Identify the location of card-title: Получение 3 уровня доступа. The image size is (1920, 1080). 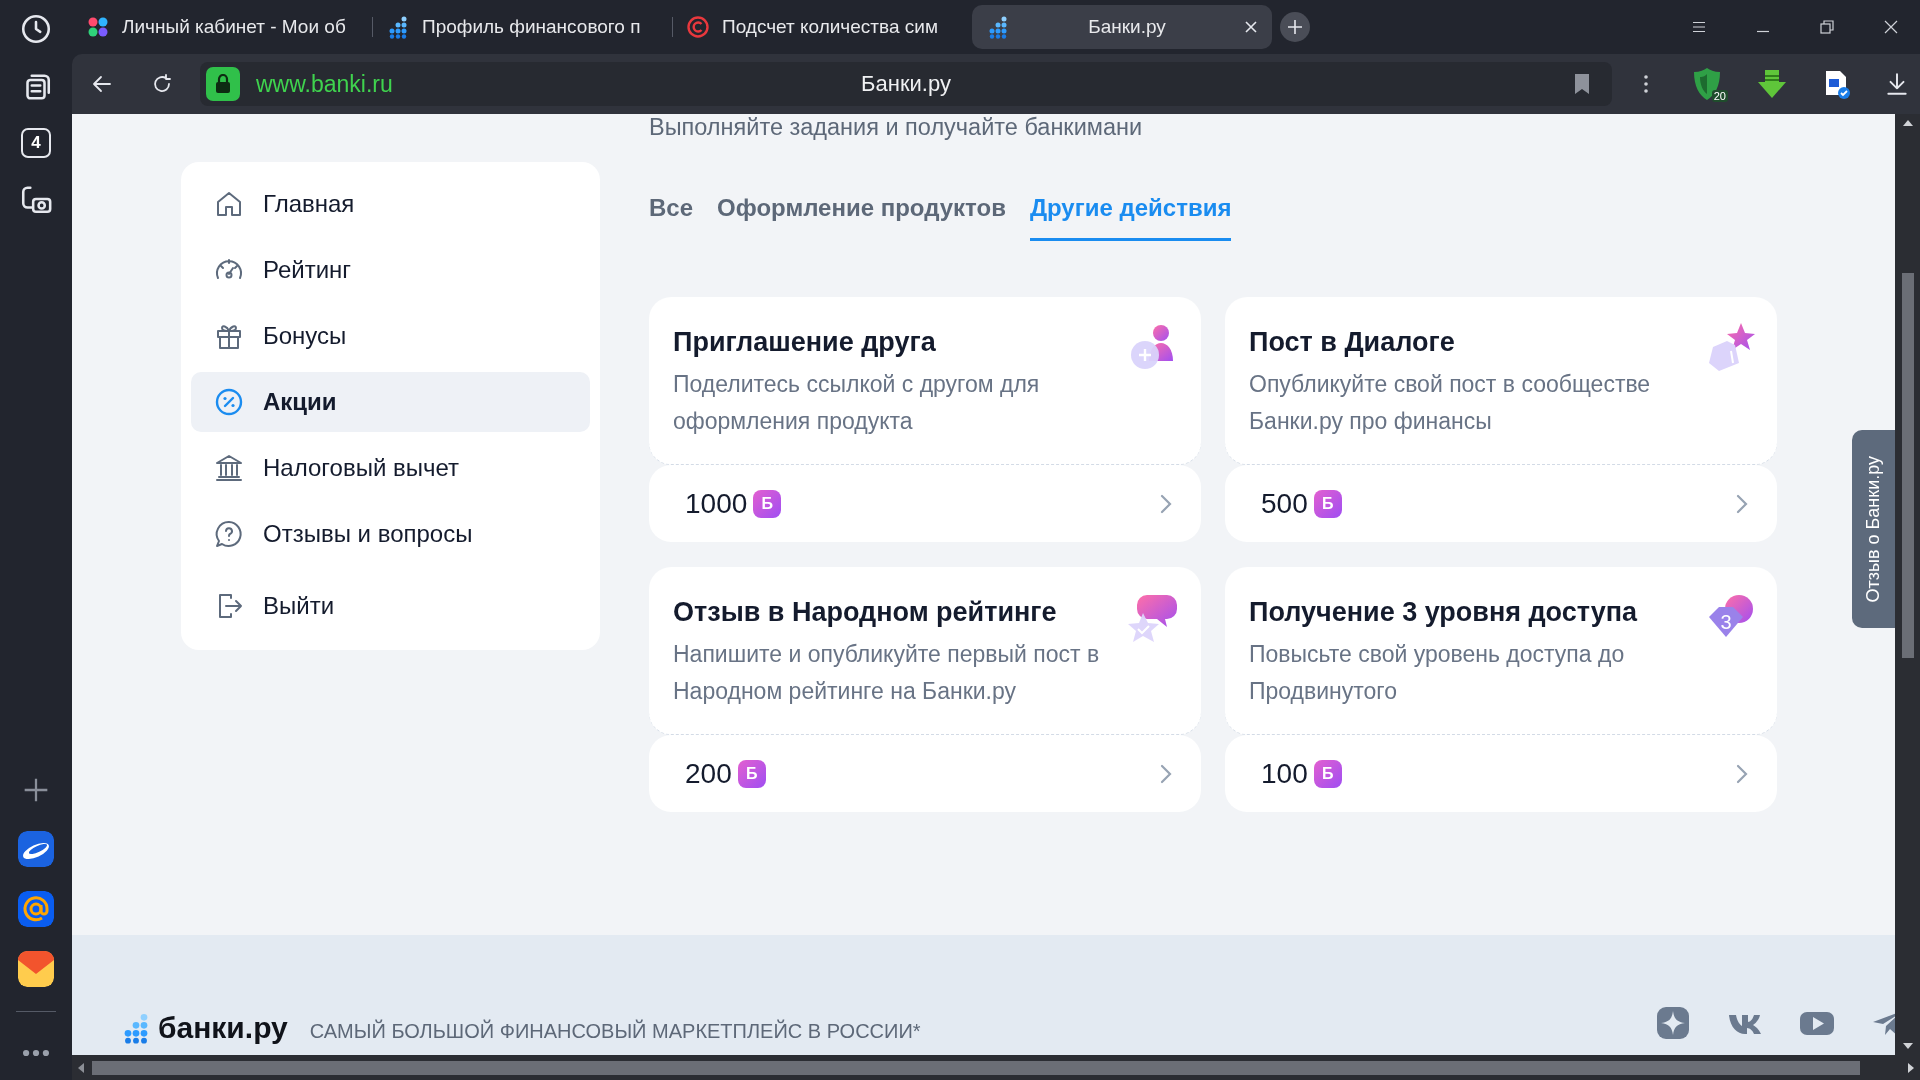
(1444, 612).